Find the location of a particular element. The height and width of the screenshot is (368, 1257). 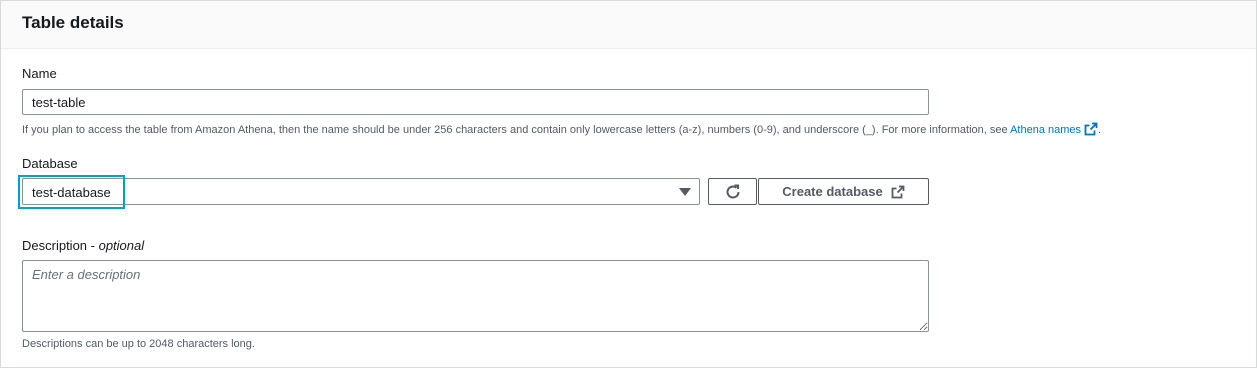

athena-names-link: Athena names is located at coordinates (1054, 129).